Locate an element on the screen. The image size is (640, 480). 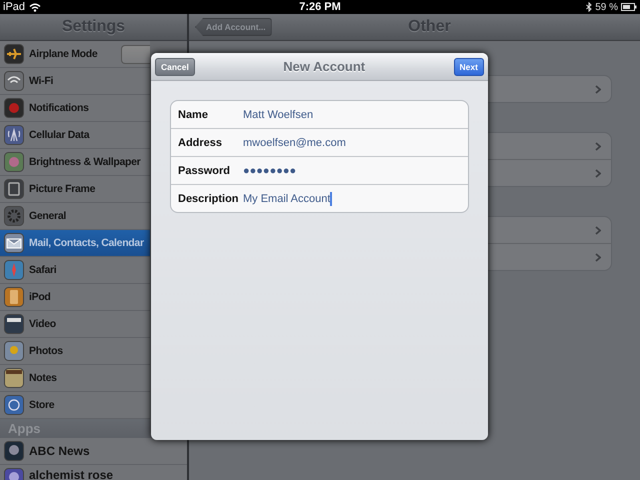
settings-label: Brightness & Wallpaper is located at coordinates (84, 162).